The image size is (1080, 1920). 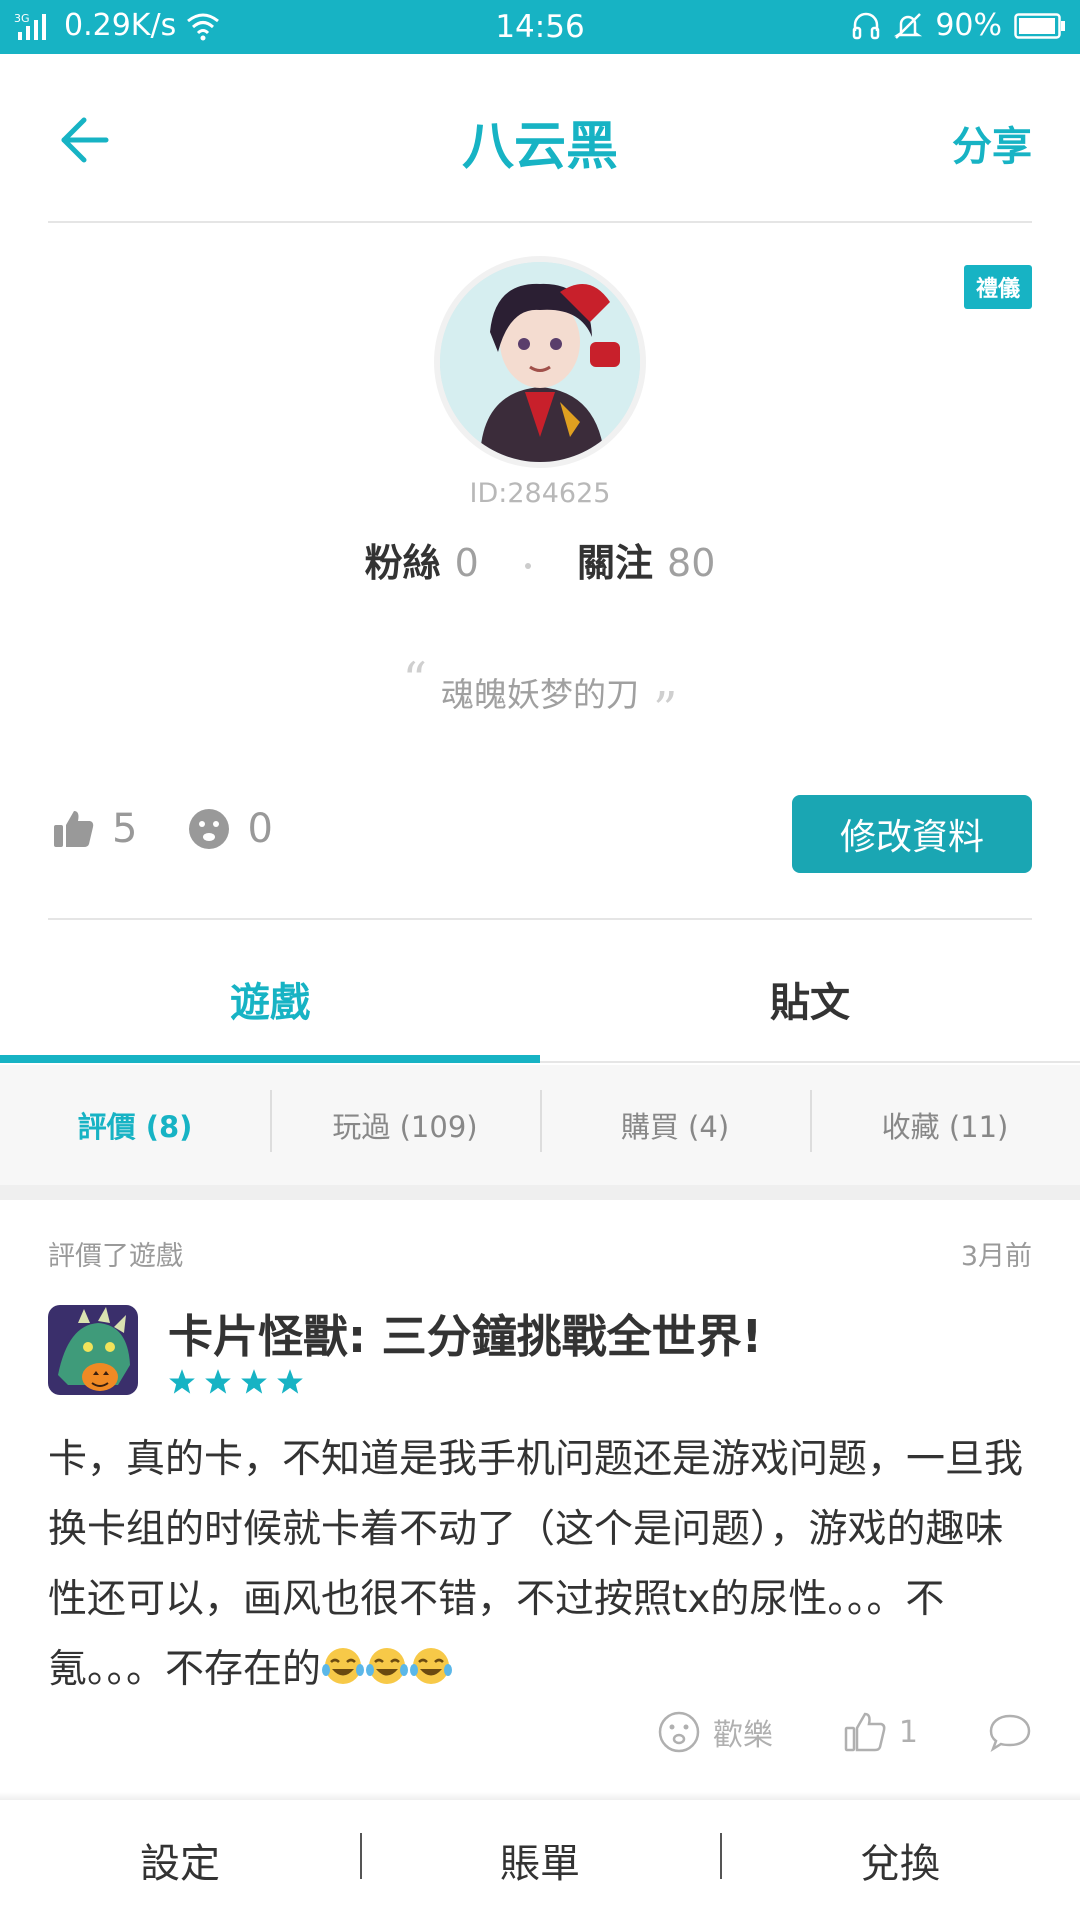 I want to click on comment-bubble-icon, so click(x=1010, y=1733).